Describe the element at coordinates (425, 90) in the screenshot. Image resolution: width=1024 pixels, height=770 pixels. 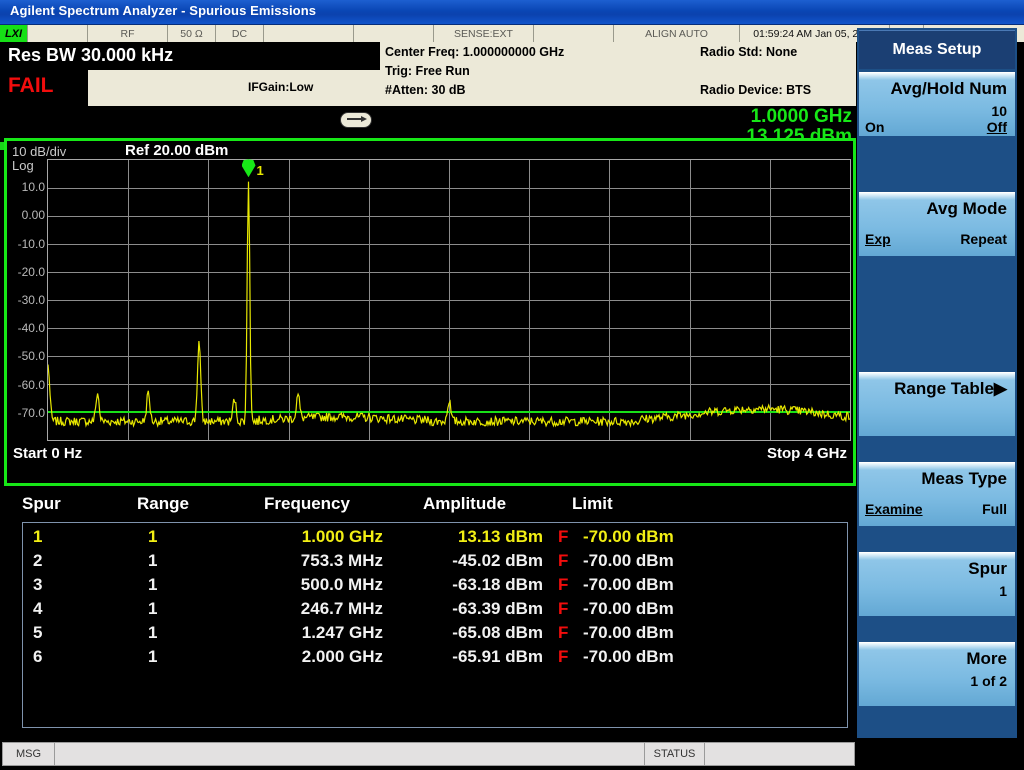
I see `atten-label: #Atten: 30 dB` at that location.